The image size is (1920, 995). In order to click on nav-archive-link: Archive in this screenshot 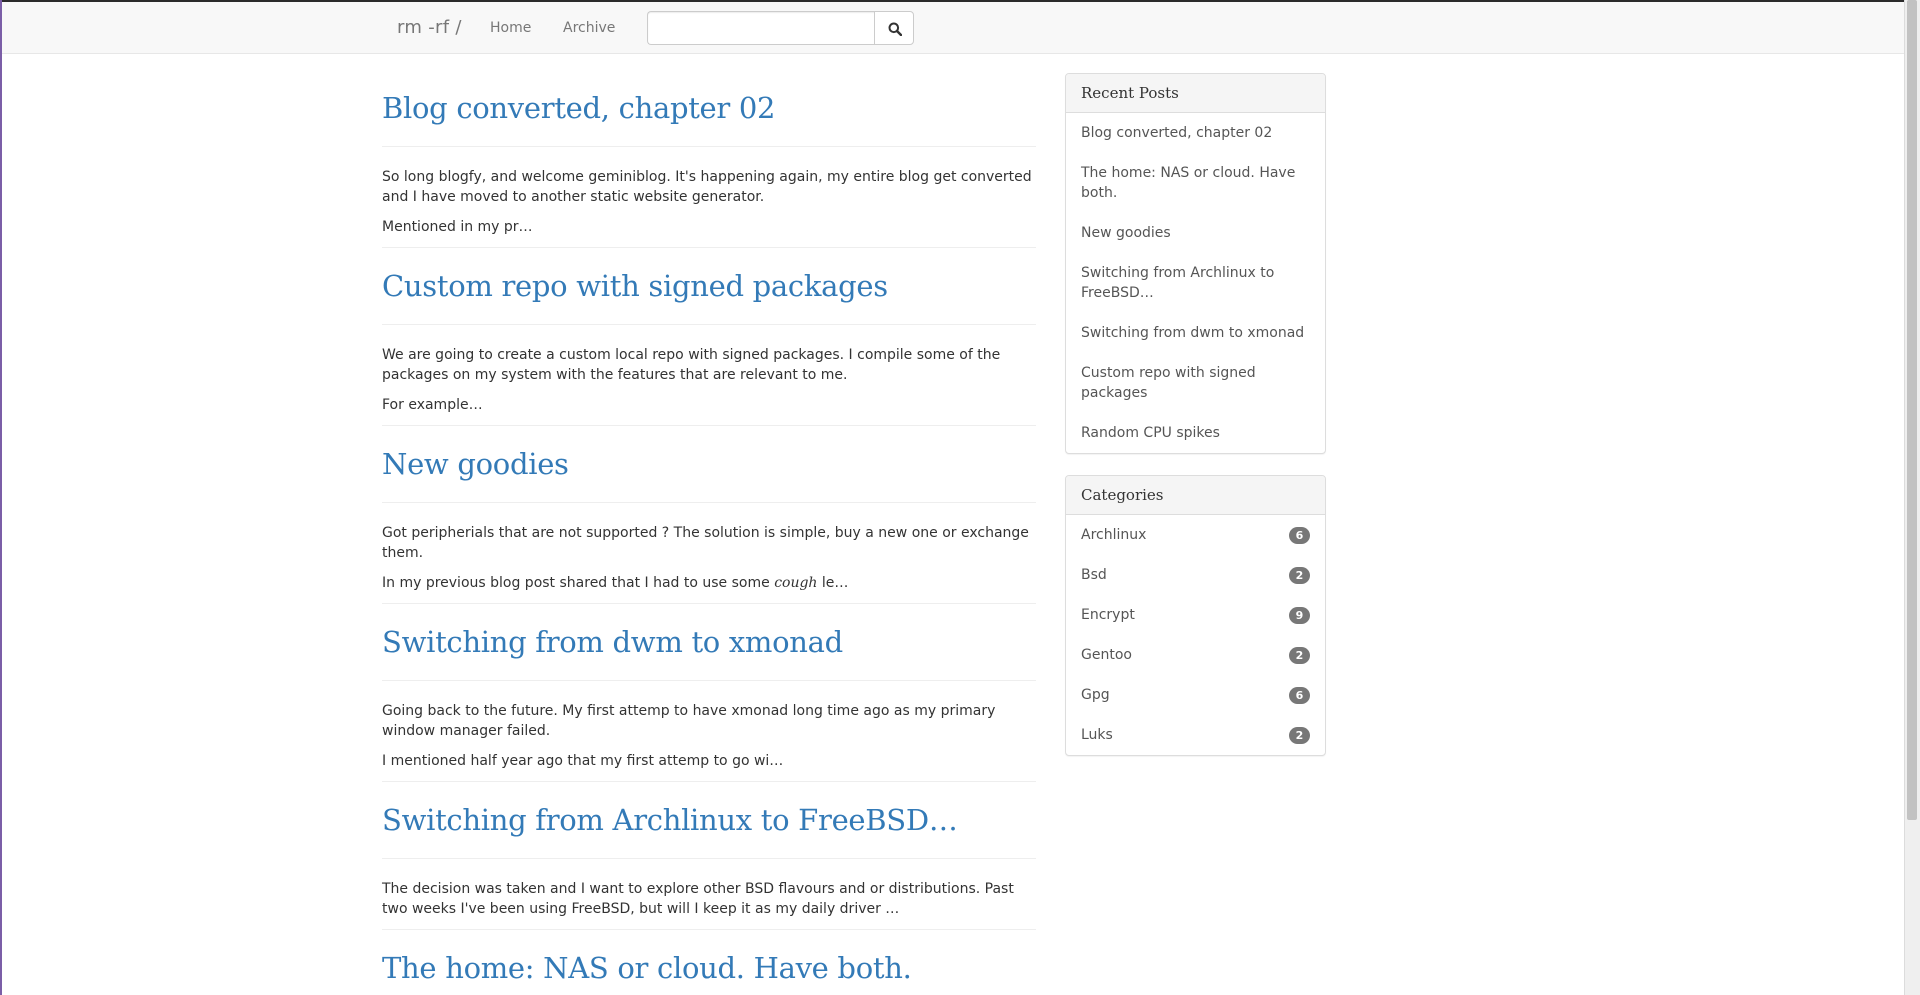, I will do `click(589, 28)`.